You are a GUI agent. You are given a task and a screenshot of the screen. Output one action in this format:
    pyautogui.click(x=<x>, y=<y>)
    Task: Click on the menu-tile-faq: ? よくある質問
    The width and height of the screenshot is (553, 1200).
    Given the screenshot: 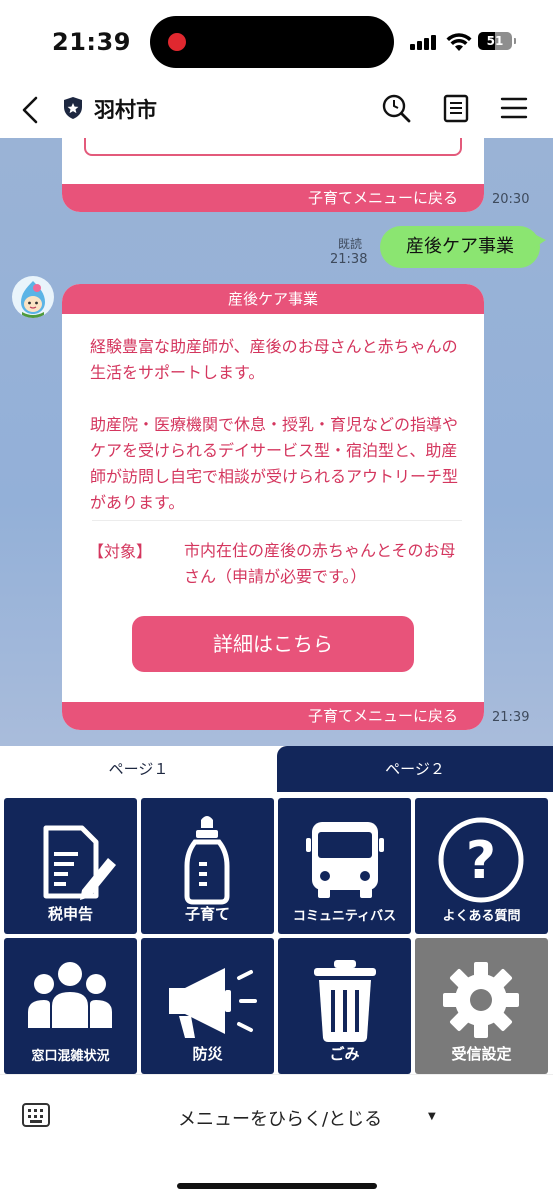 What is the action you would take?
    pyautogui.click(x=481, y=866)
    